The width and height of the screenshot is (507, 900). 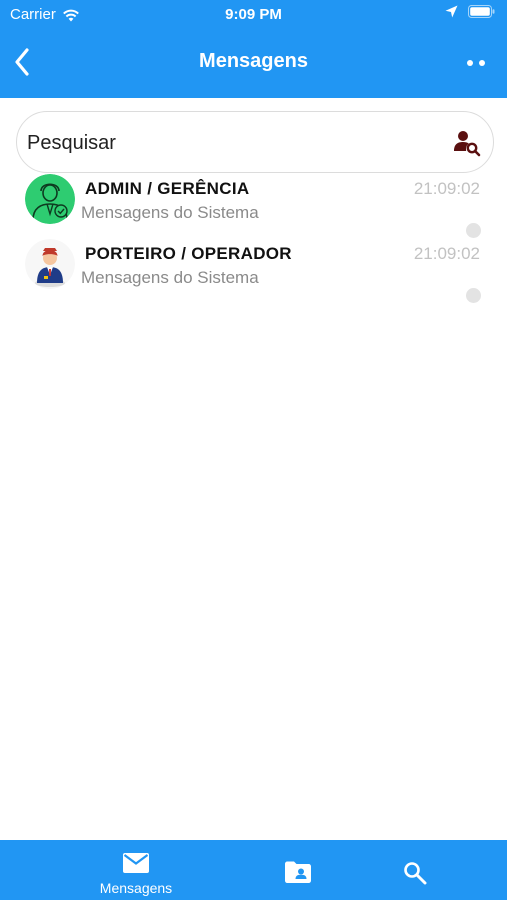 I want to click on tab-messages: Mensagens, so click(x=136, y=870).